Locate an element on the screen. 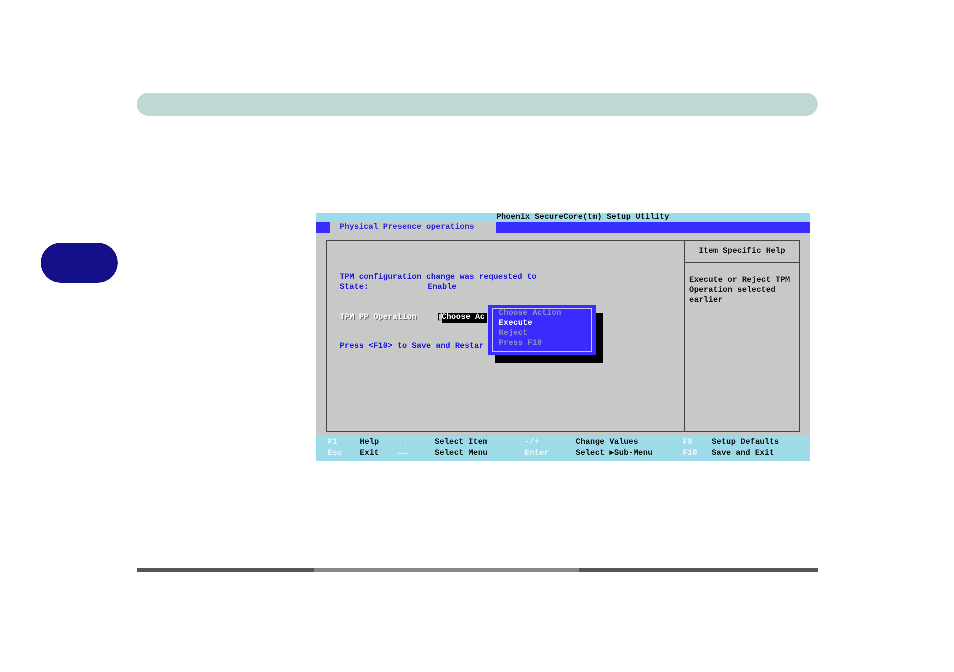 This screenshot has height=672, width=954. window-title: Phoenix SecureCore(tm) Setup Utility is located at coordinates (583, 217).